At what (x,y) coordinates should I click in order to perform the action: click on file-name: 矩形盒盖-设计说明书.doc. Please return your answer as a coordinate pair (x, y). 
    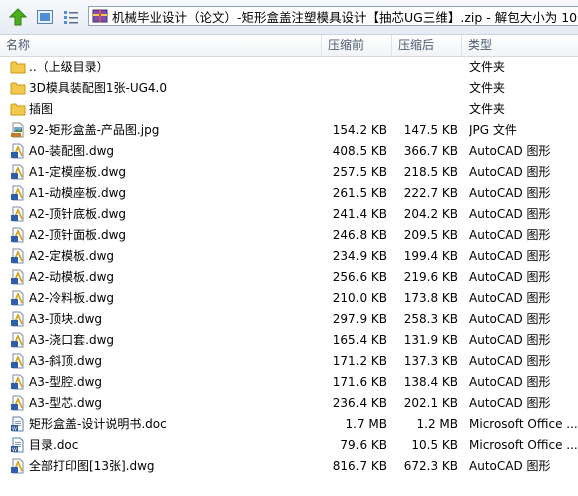
    Looking at the image, I should click on (98, 424).